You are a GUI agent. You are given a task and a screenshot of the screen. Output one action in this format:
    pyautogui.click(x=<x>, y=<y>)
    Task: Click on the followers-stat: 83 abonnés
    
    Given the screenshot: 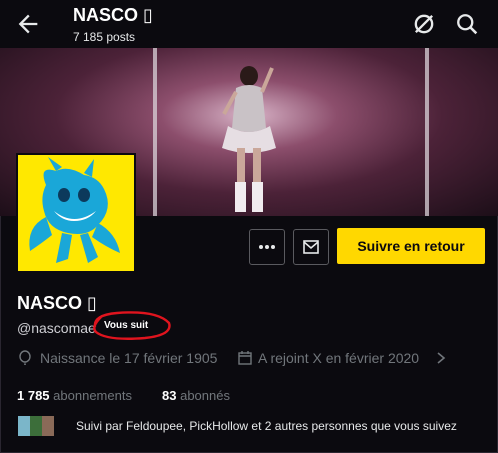 What is the action you would take?
    pyautogui.click(x=196, y=395)
    